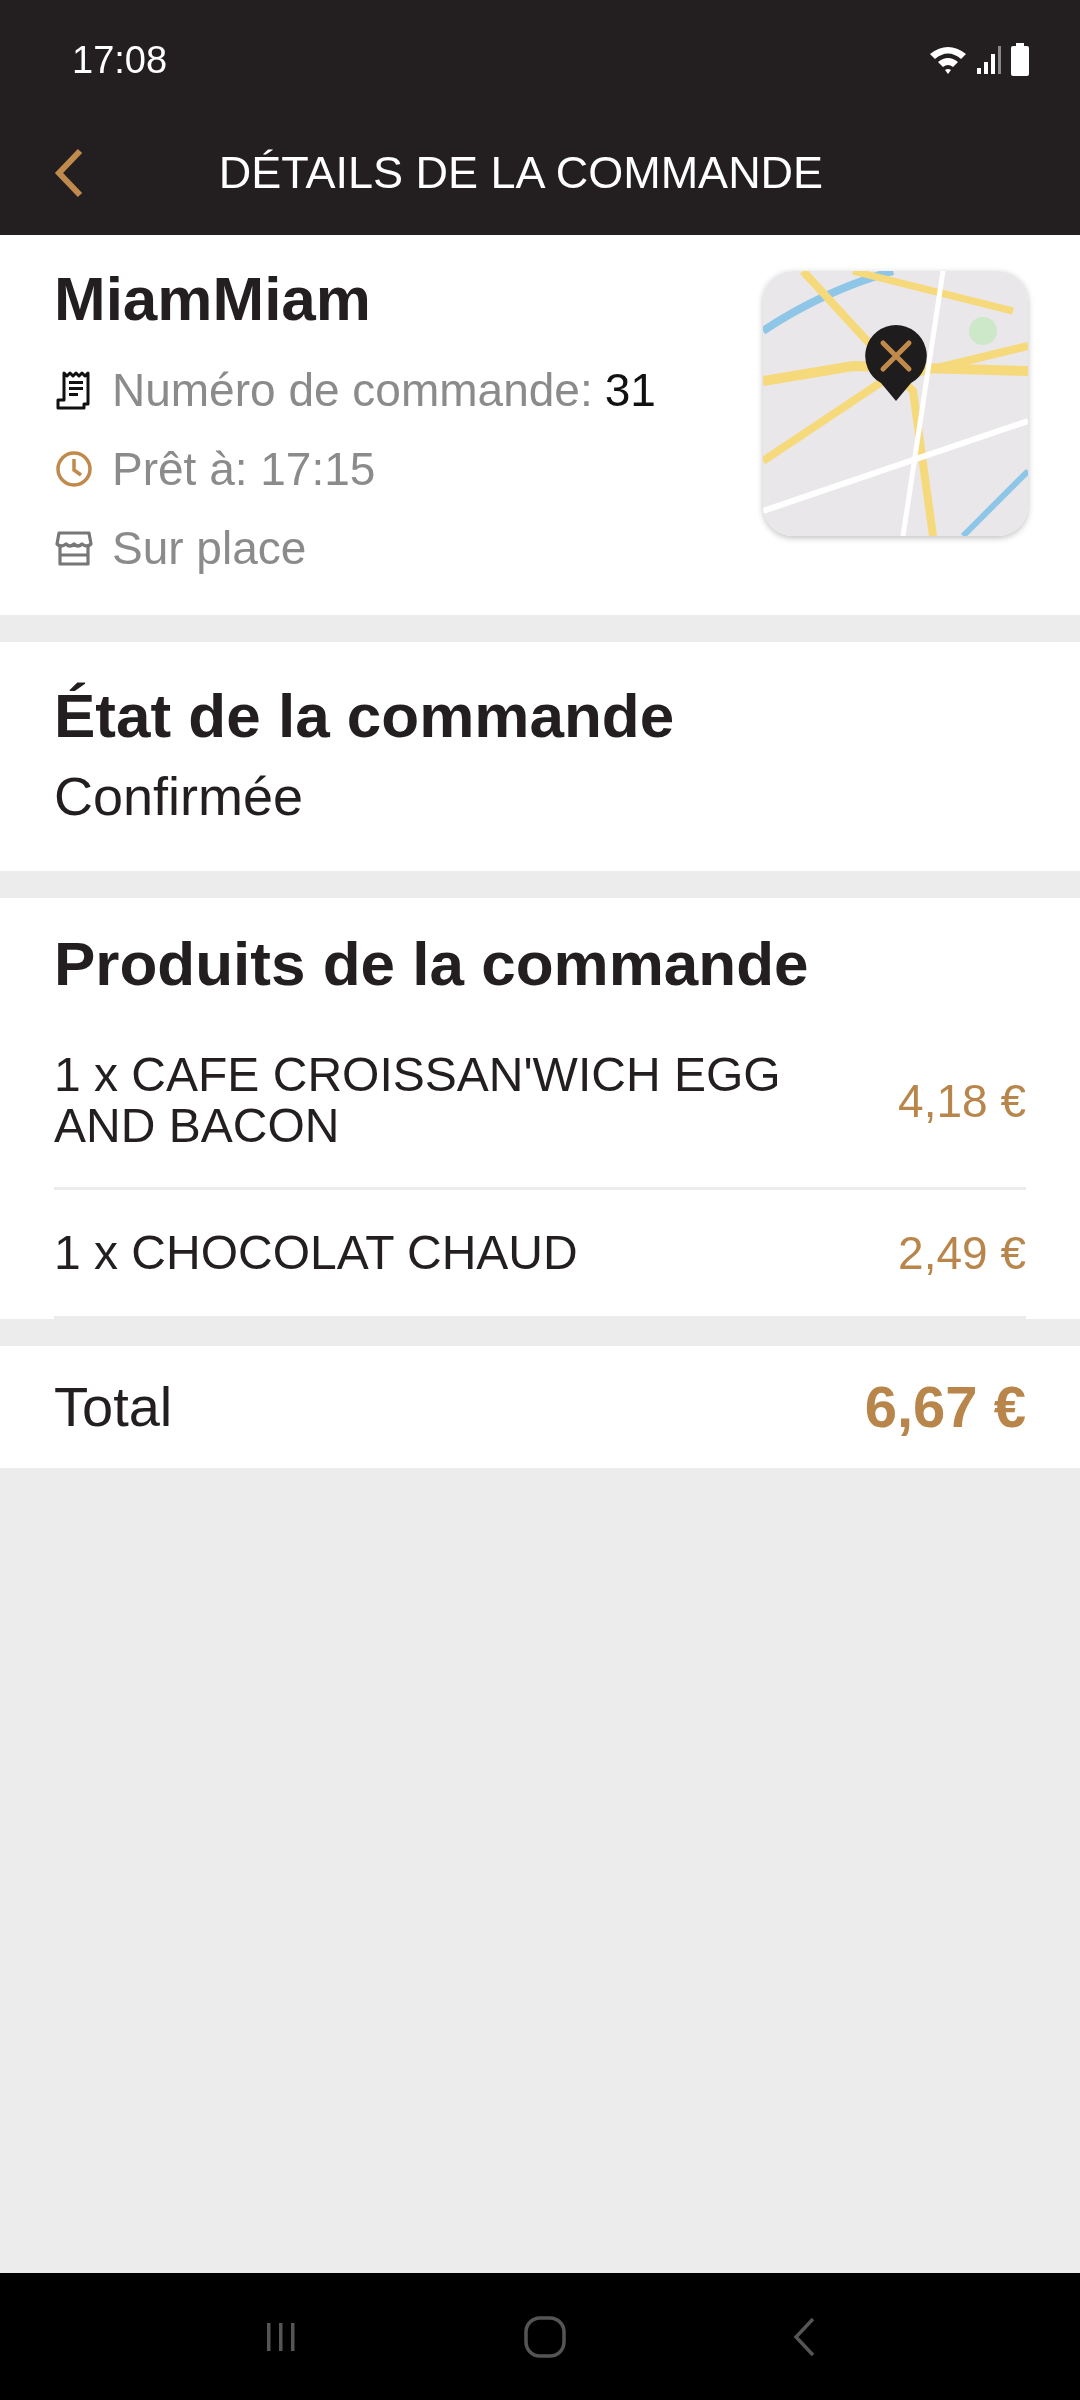  What do you see at coordinates (418, 1100) in the screenshot?
I see `product-name: 1 x CAFE CROISSAN'WICH EGG AND BACON` at bounding box center [418, 1100].